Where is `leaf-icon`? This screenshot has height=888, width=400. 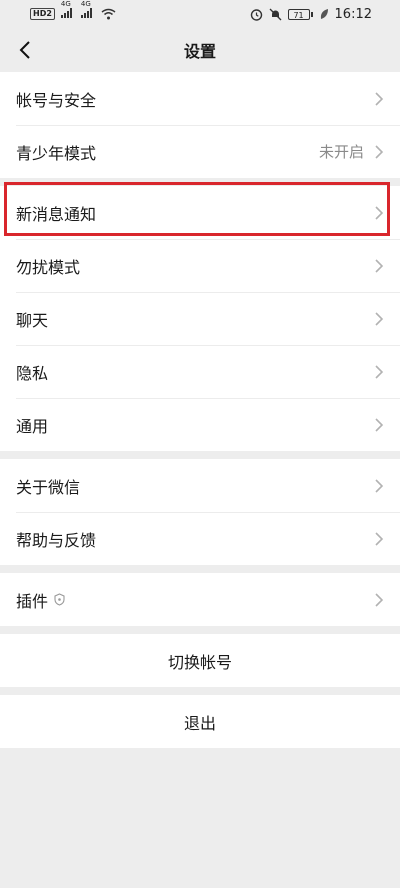
leaf-icon is located at coordinates (324, 14).